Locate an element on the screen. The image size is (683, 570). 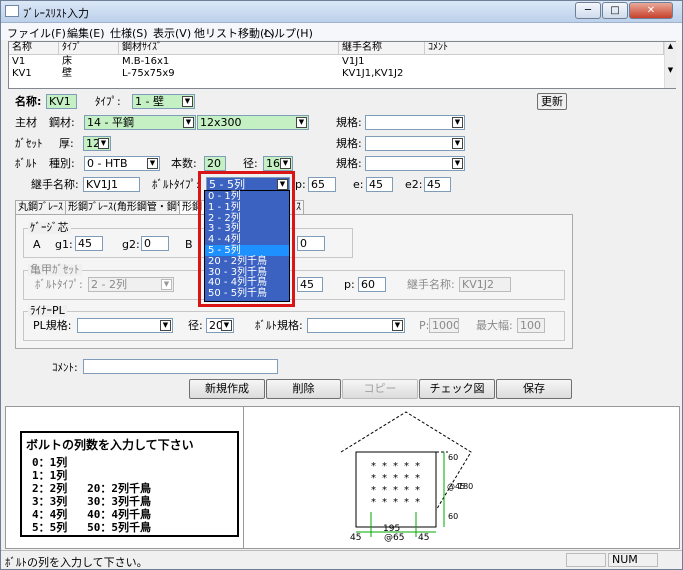
status-text: ﾎﾞﾙﾄの列を入力して下さい。 is located at coordinates (76, 562).